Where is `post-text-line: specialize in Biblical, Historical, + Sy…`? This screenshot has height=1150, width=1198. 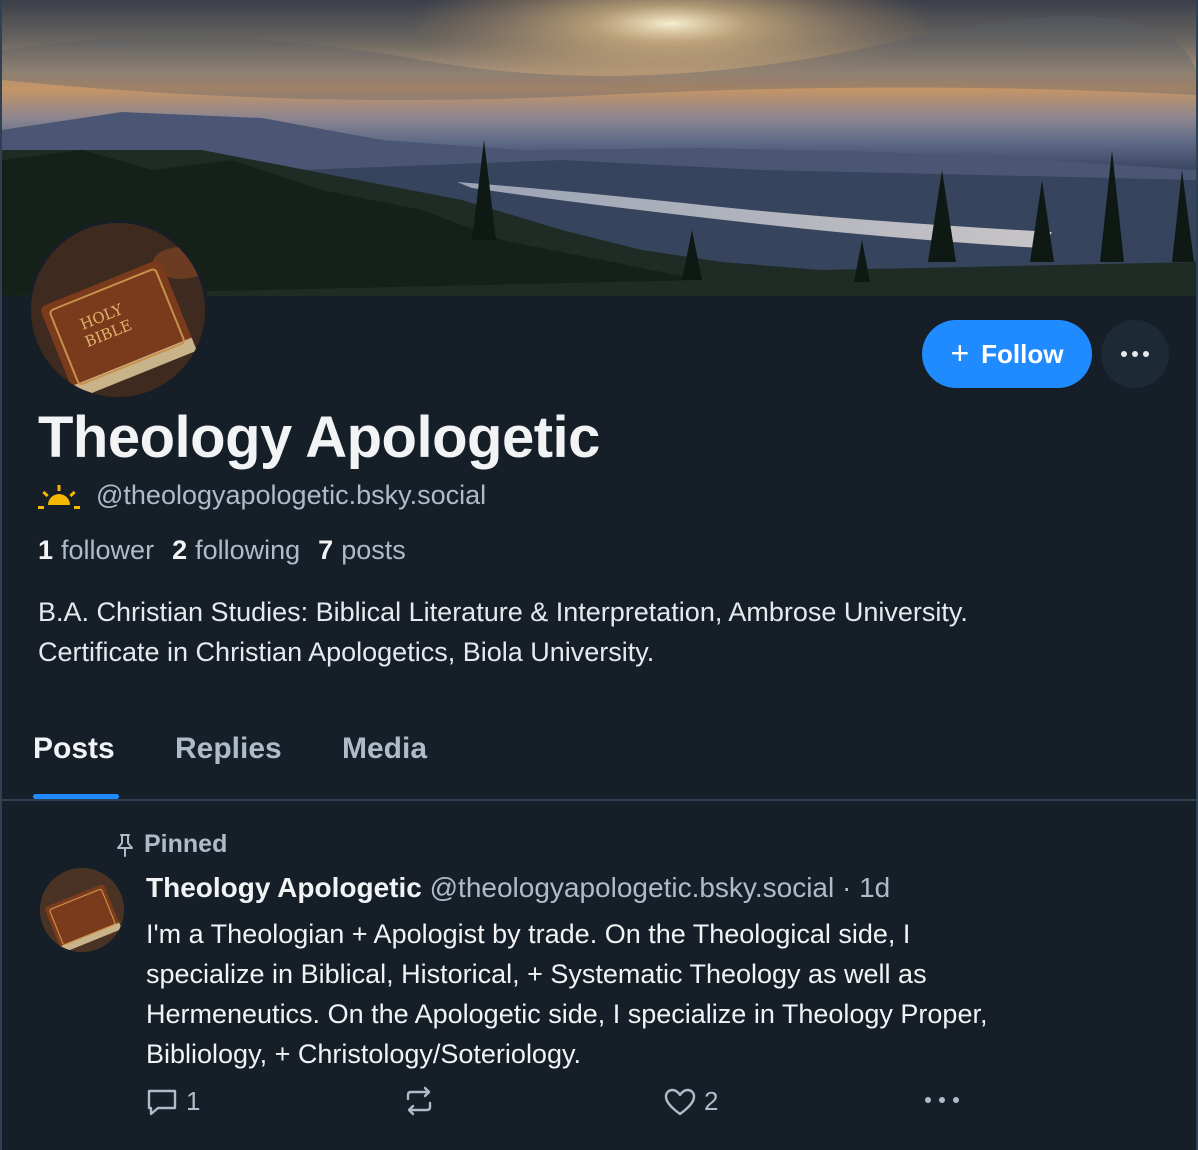
post-text-line: specialize in Biblical, Historical, + Sy… is located at coordinates (536, 974).